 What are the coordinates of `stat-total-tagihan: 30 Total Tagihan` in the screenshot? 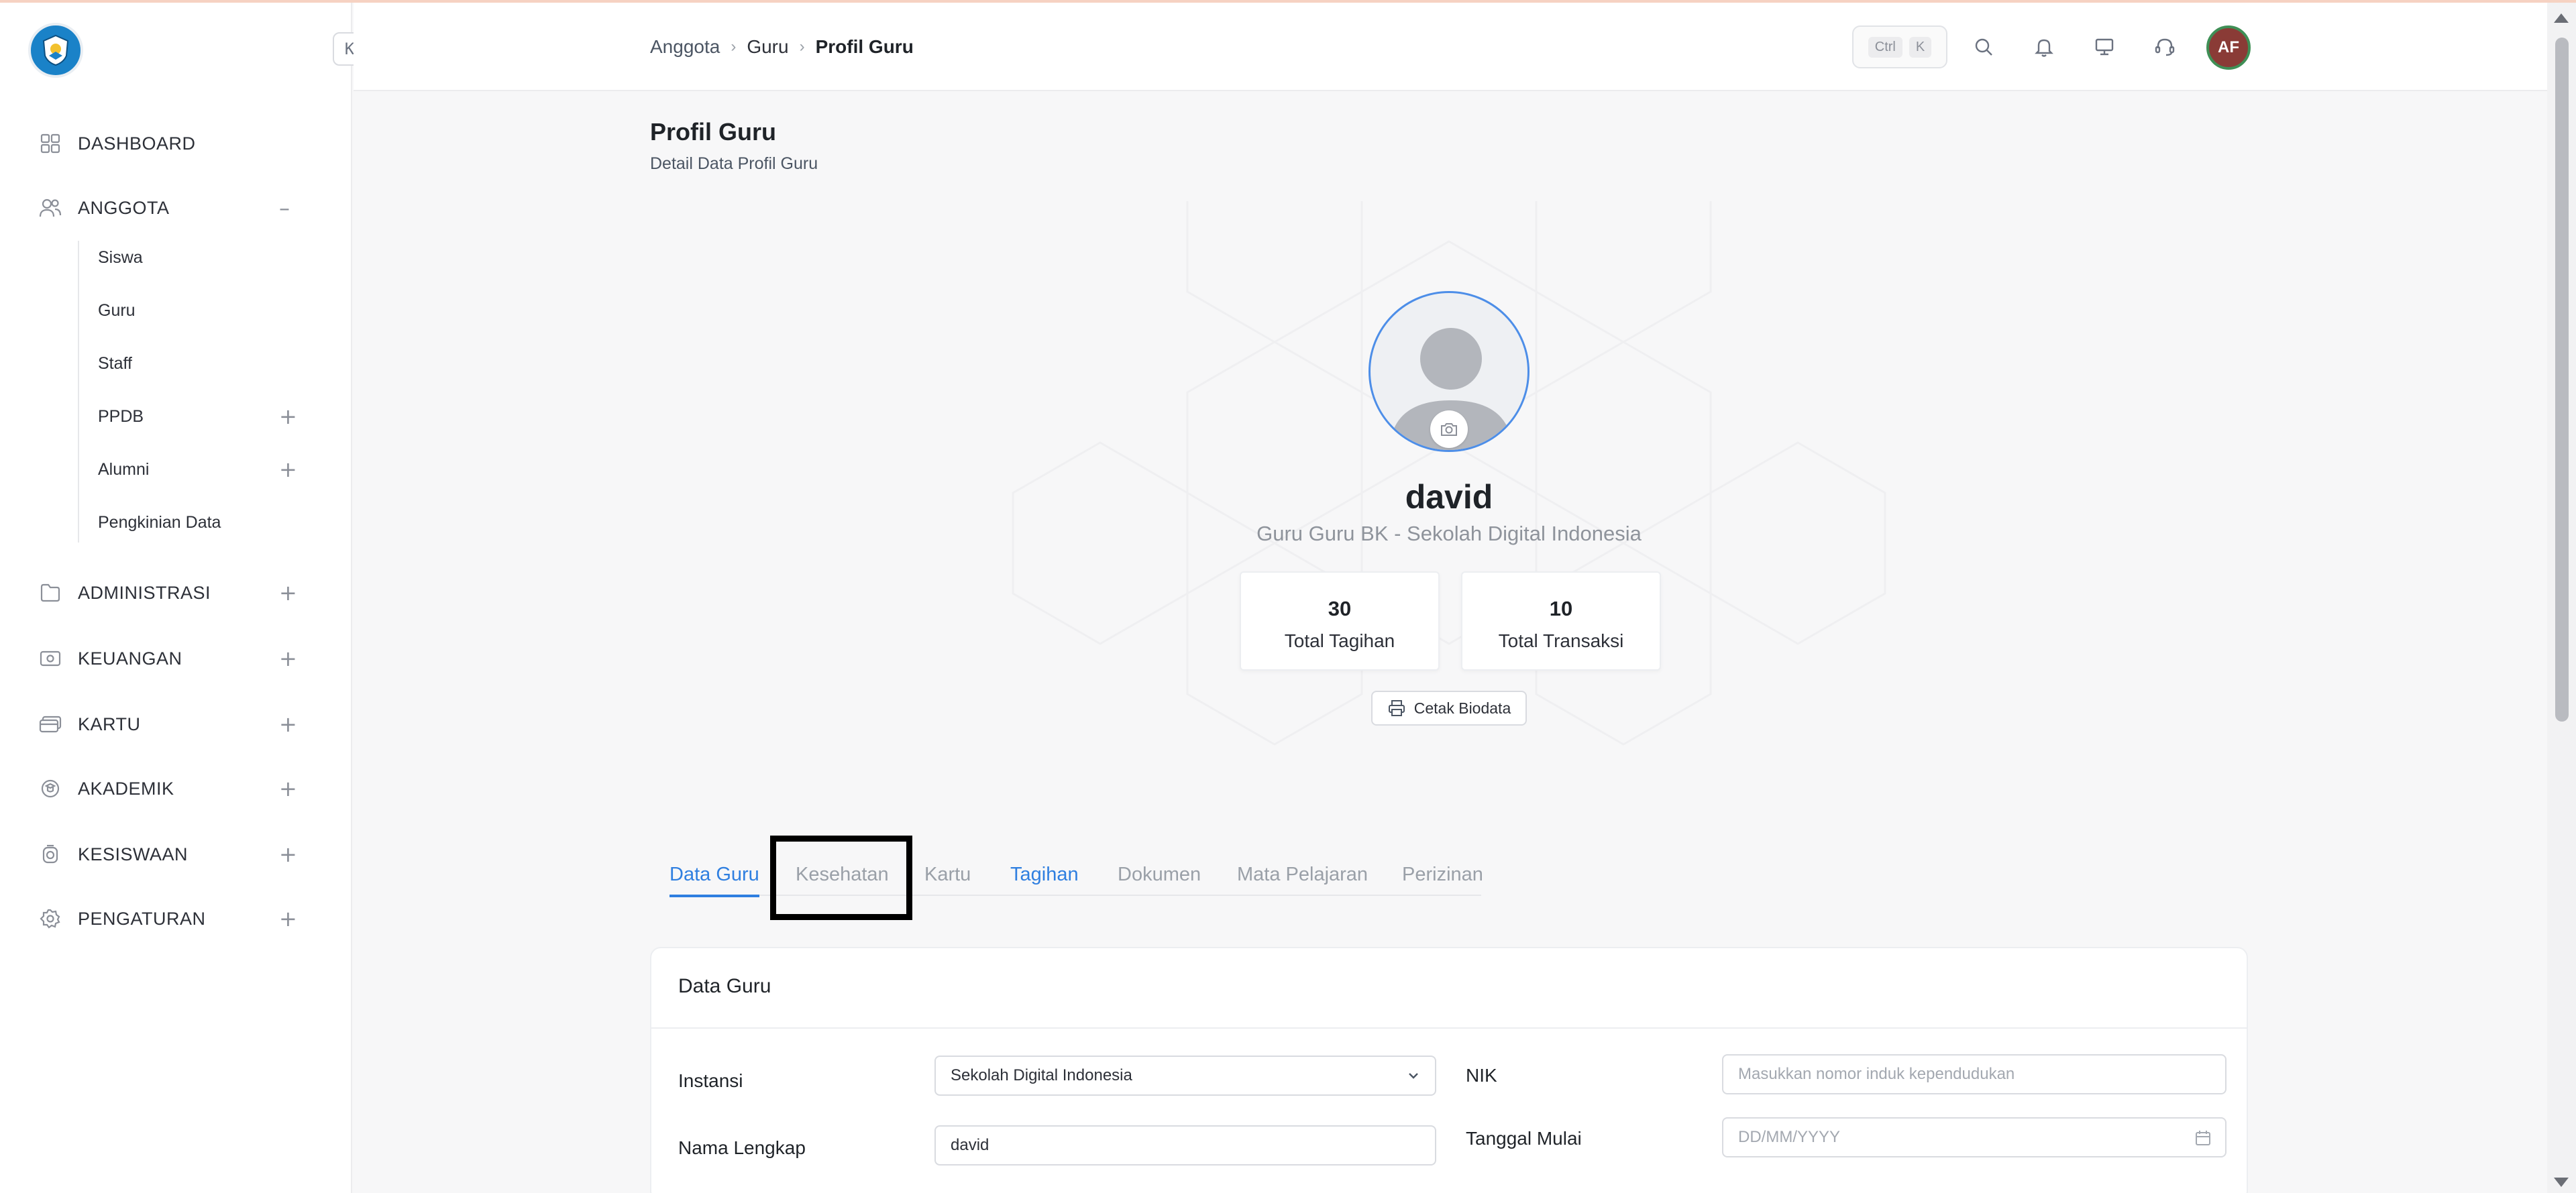 It's located at (1340, 621).